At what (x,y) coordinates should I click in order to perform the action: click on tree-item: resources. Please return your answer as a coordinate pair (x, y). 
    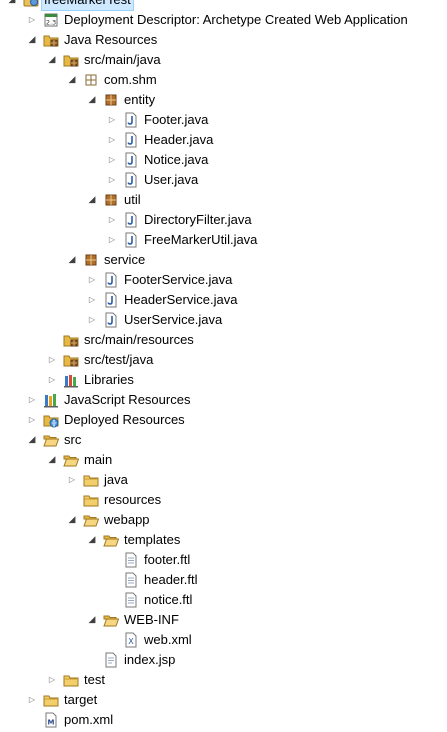
    Looking at the image, I should click on (223, 500).